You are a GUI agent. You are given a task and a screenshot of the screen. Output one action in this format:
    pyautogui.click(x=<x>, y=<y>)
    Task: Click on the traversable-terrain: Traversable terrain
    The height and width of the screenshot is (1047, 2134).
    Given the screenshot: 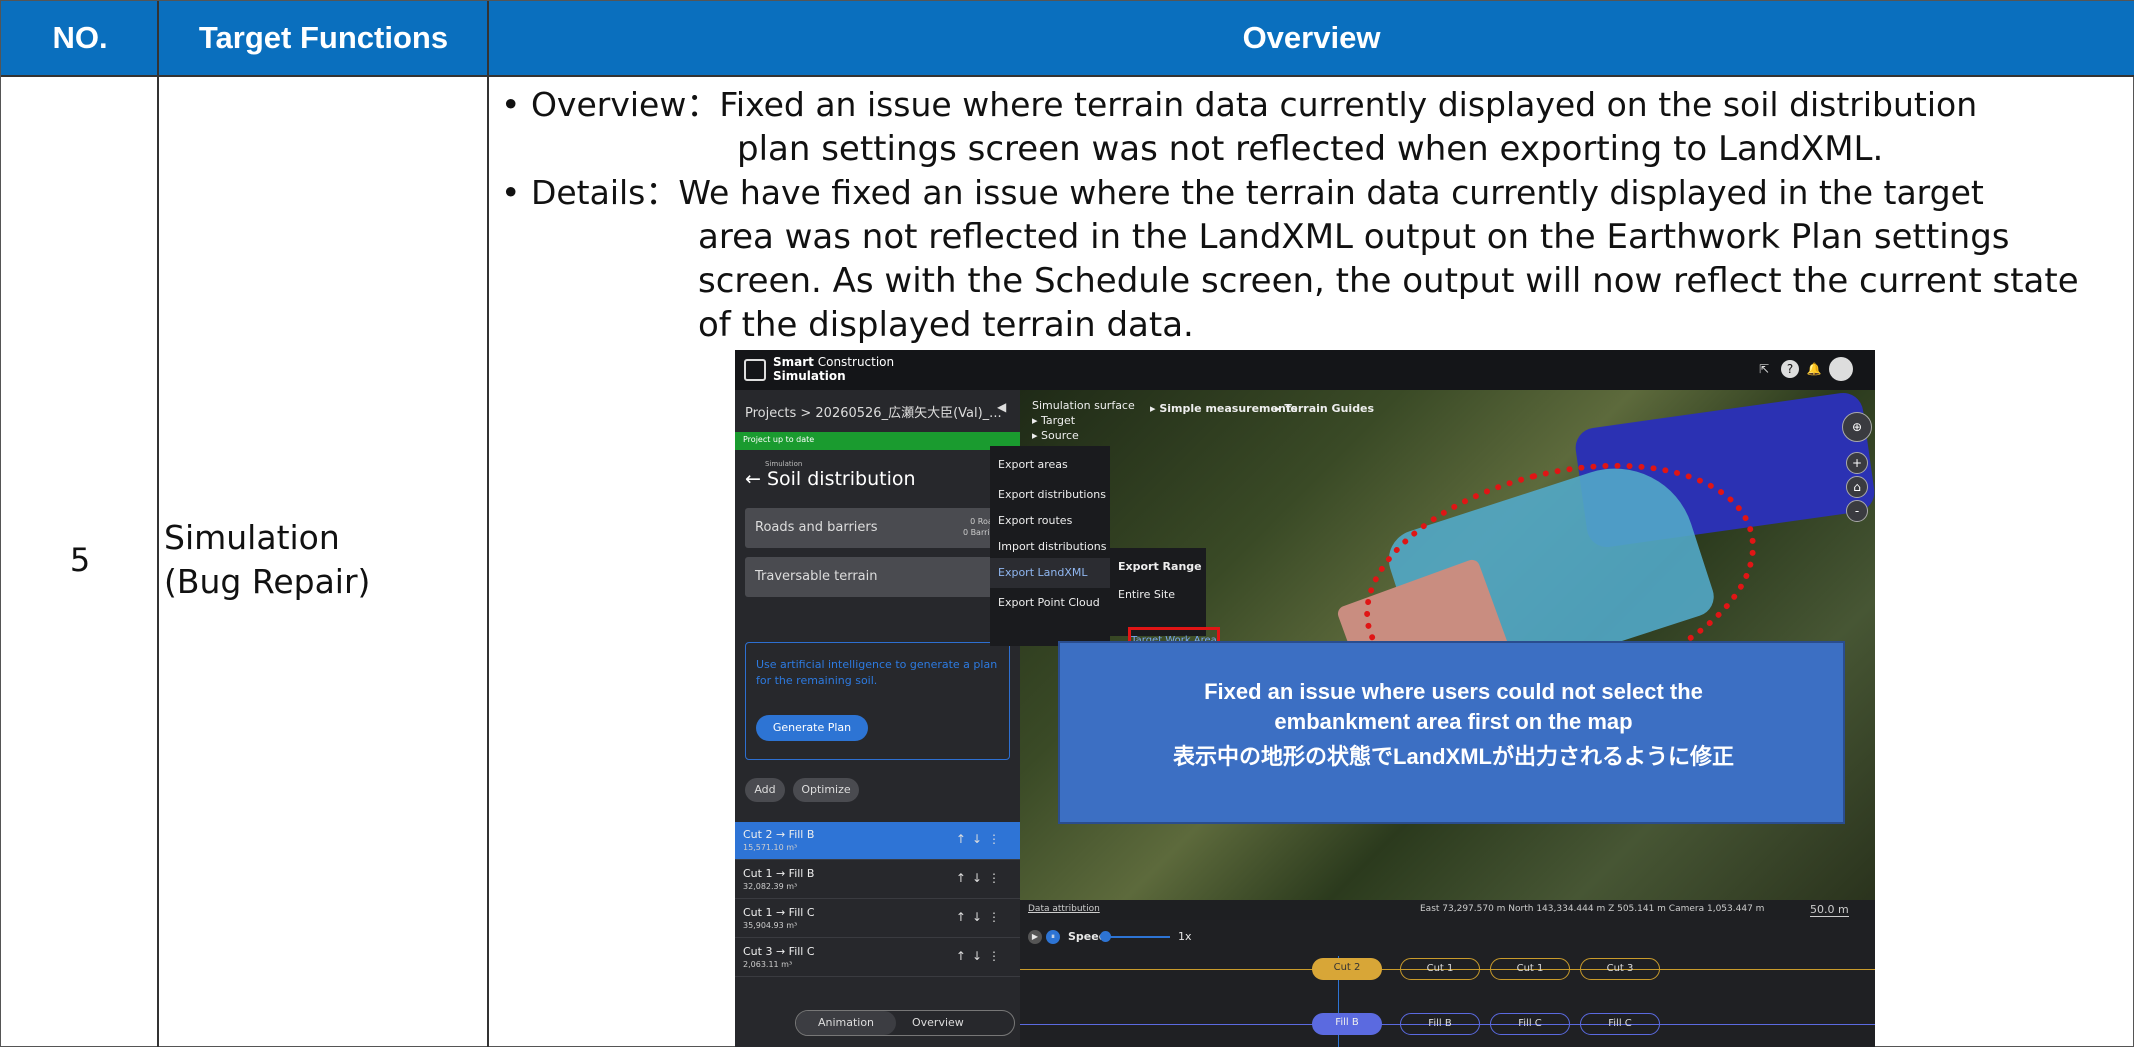 What is the action you would take?
    pyautogui.click(x=877, y=577)
    